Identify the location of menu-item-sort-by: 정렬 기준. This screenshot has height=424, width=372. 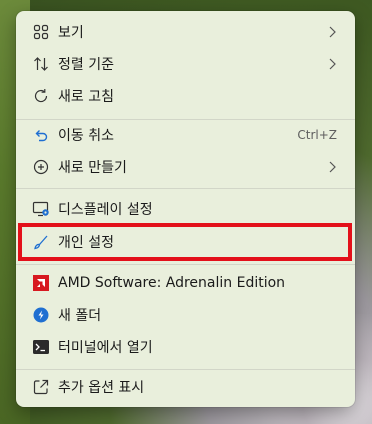
(185, 64).